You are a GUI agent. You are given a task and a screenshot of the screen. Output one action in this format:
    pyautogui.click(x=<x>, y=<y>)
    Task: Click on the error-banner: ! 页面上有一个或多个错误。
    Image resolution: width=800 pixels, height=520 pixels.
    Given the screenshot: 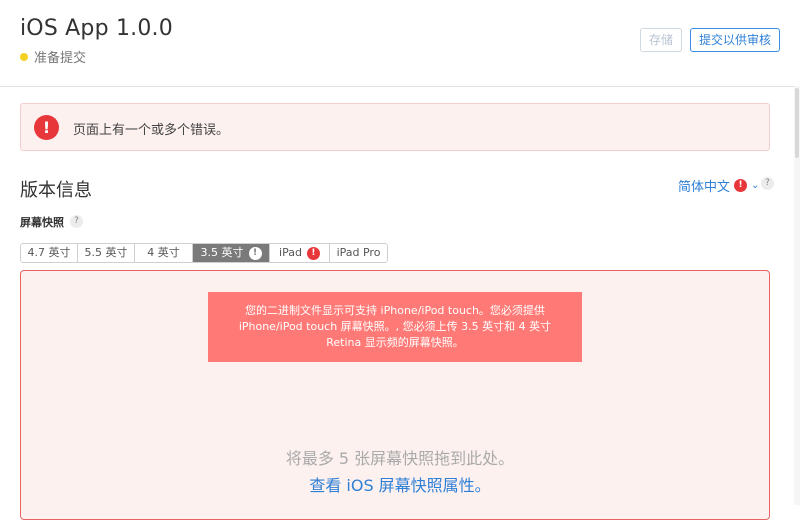 What is the action you would take?
    pyautogui.click(x=395, y=127)
    